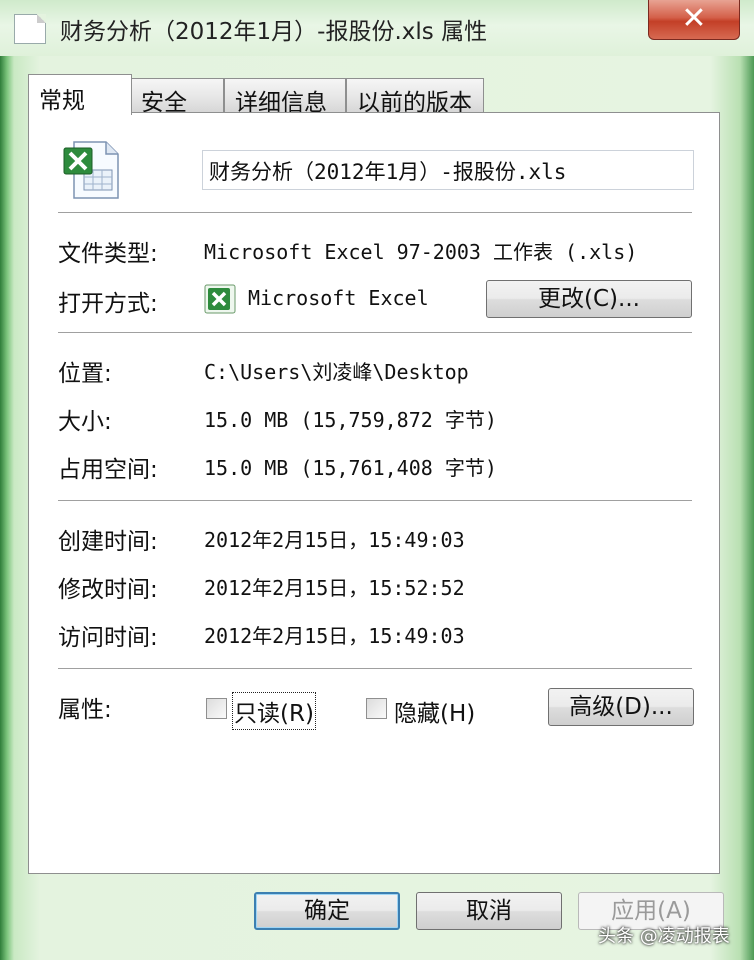 The image size is (754, 960). I want to click on accessed-label: 访问时间:, so click(108, 638).